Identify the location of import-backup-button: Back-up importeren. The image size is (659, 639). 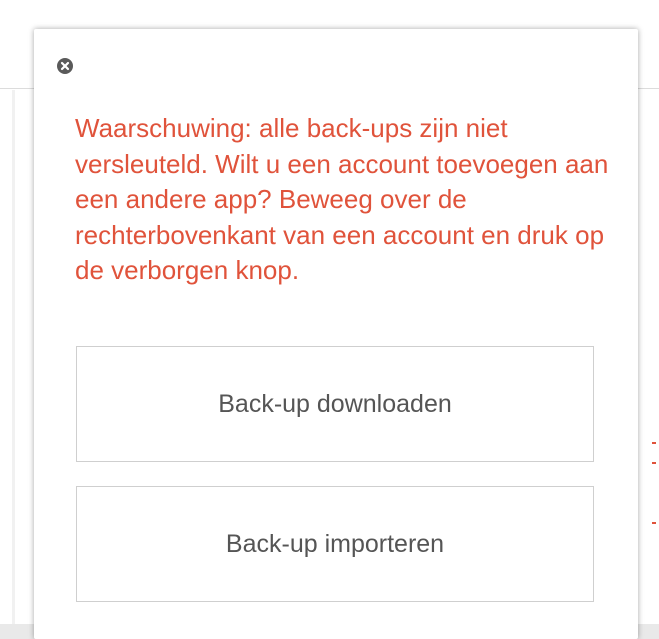
(335, 544).